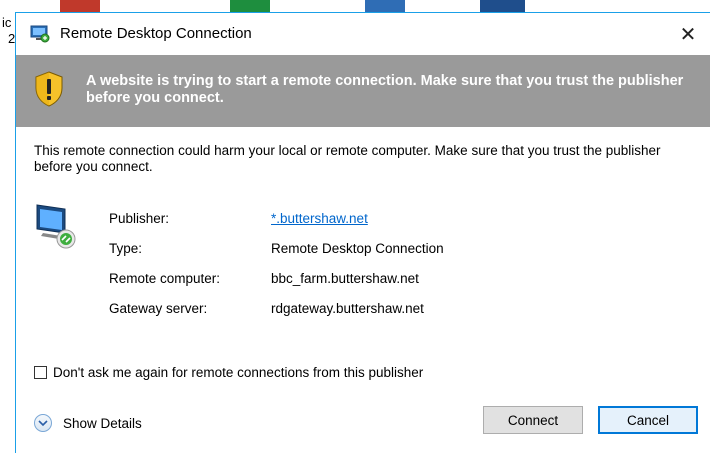 The image size is (710, 454). I want to click on gateway-value: rdgateway.buttershaw.net, so click(347, 308).